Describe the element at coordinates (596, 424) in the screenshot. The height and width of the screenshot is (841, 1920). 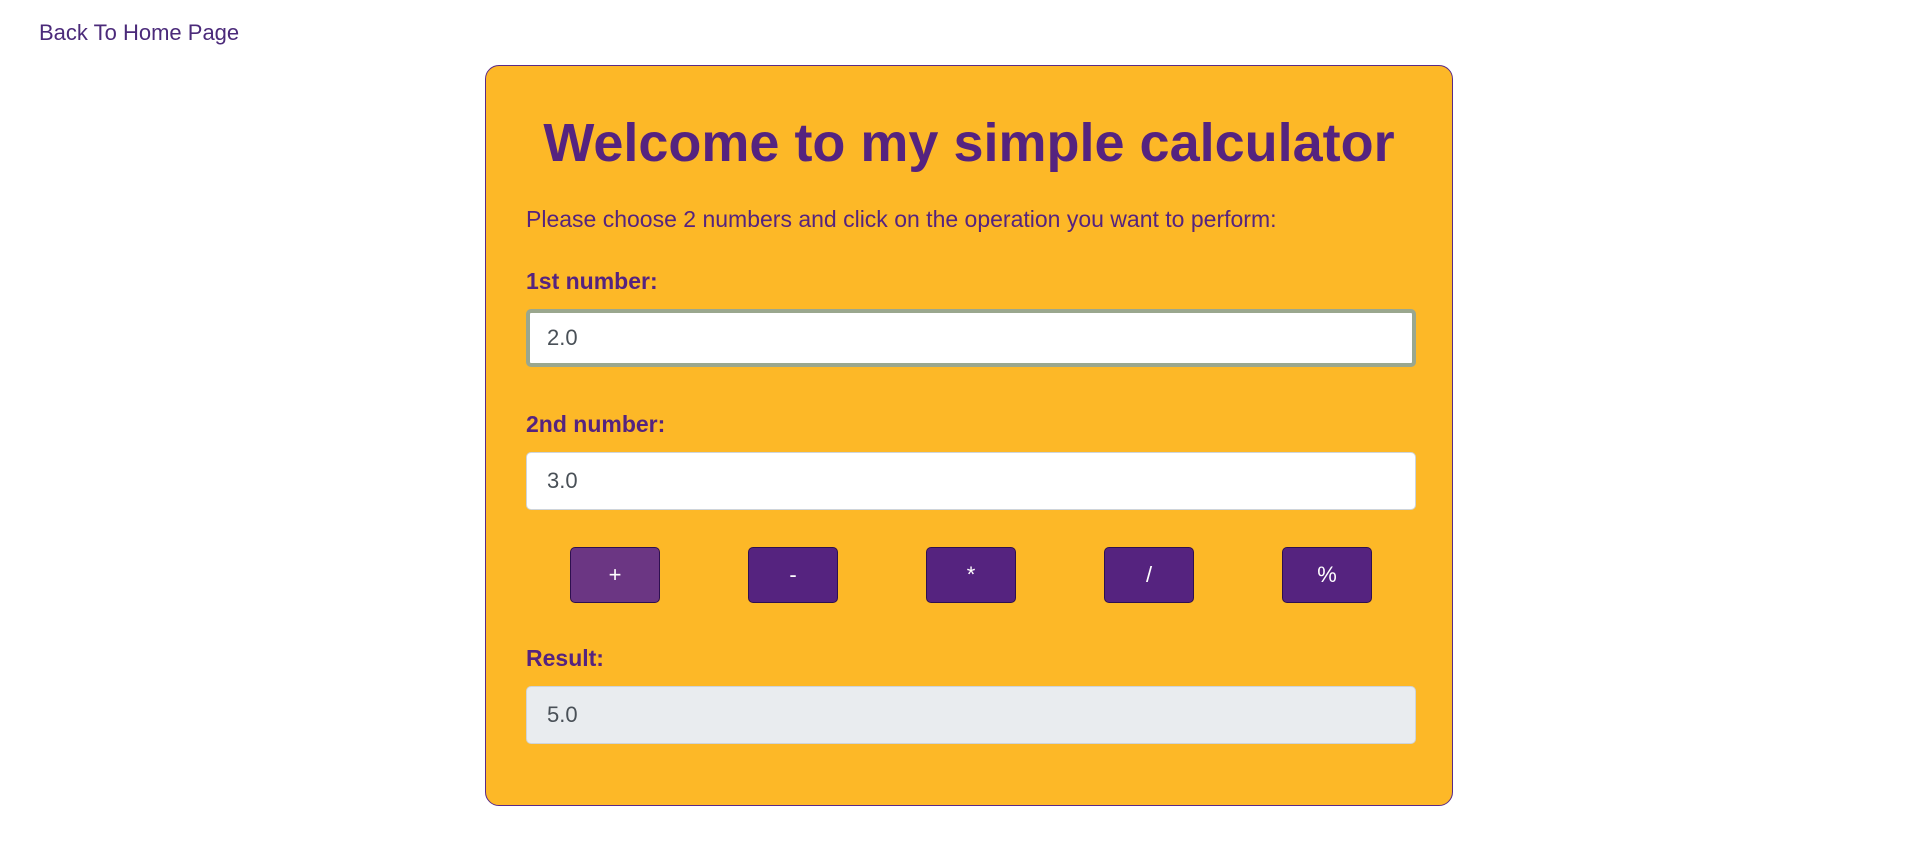
I see `second-number-label: 2nd number:` at that location.